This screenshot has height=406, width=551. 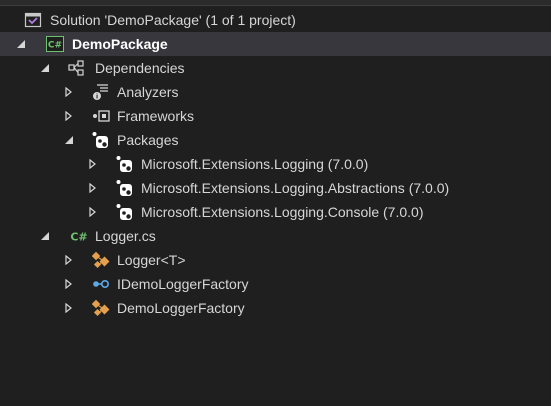 I want to click on interface-icon, so click(x=101, y=284).